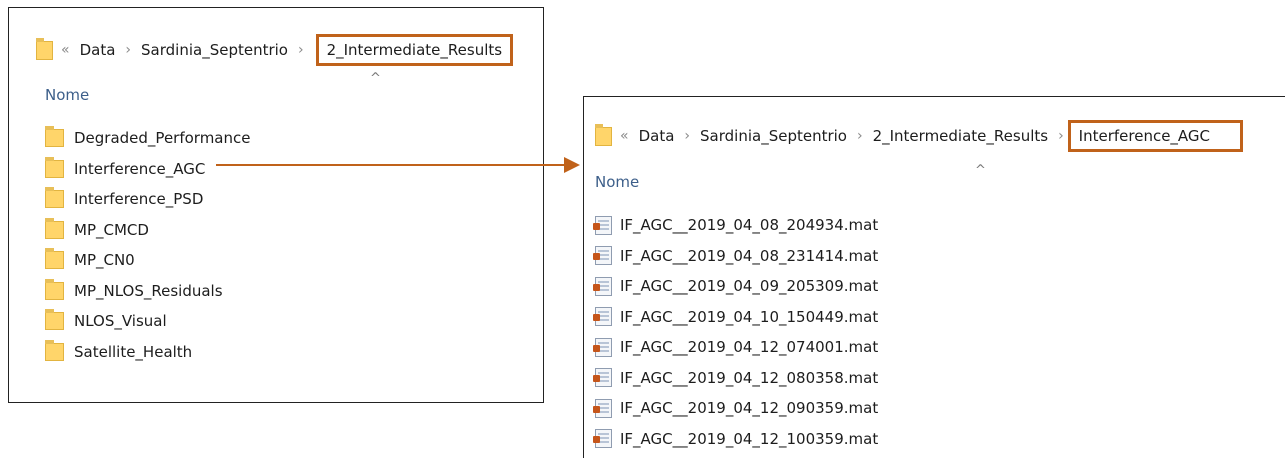  I want to click on list-item: IF_AGC__2019_04_09_205309.mat, so click(934, 286).